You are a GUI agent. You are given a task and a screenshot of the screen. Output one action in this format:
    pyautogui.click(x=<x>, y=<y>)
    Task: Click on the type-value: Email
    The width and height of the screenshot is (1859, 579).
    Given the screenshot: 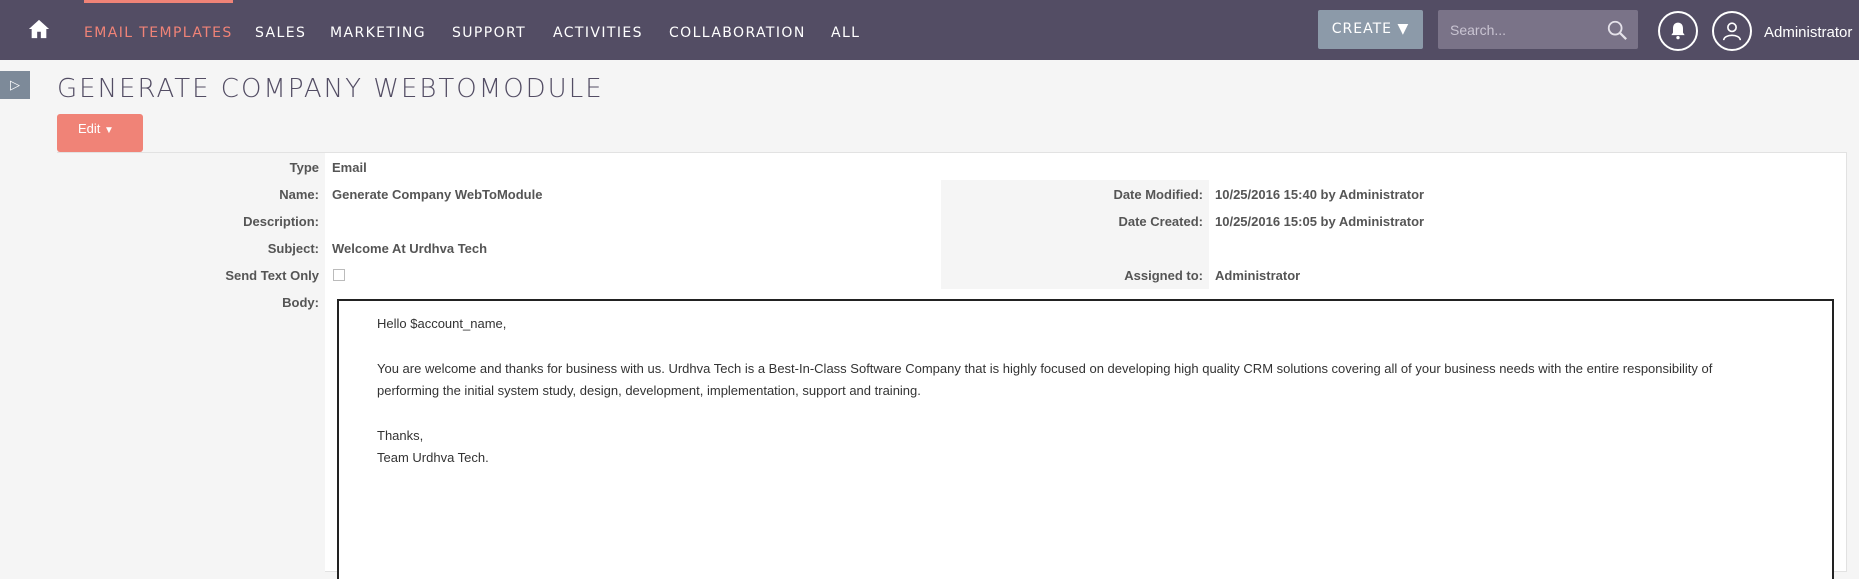 What is the action you would take?
    pyautogui.click(x=349, y=167)
    